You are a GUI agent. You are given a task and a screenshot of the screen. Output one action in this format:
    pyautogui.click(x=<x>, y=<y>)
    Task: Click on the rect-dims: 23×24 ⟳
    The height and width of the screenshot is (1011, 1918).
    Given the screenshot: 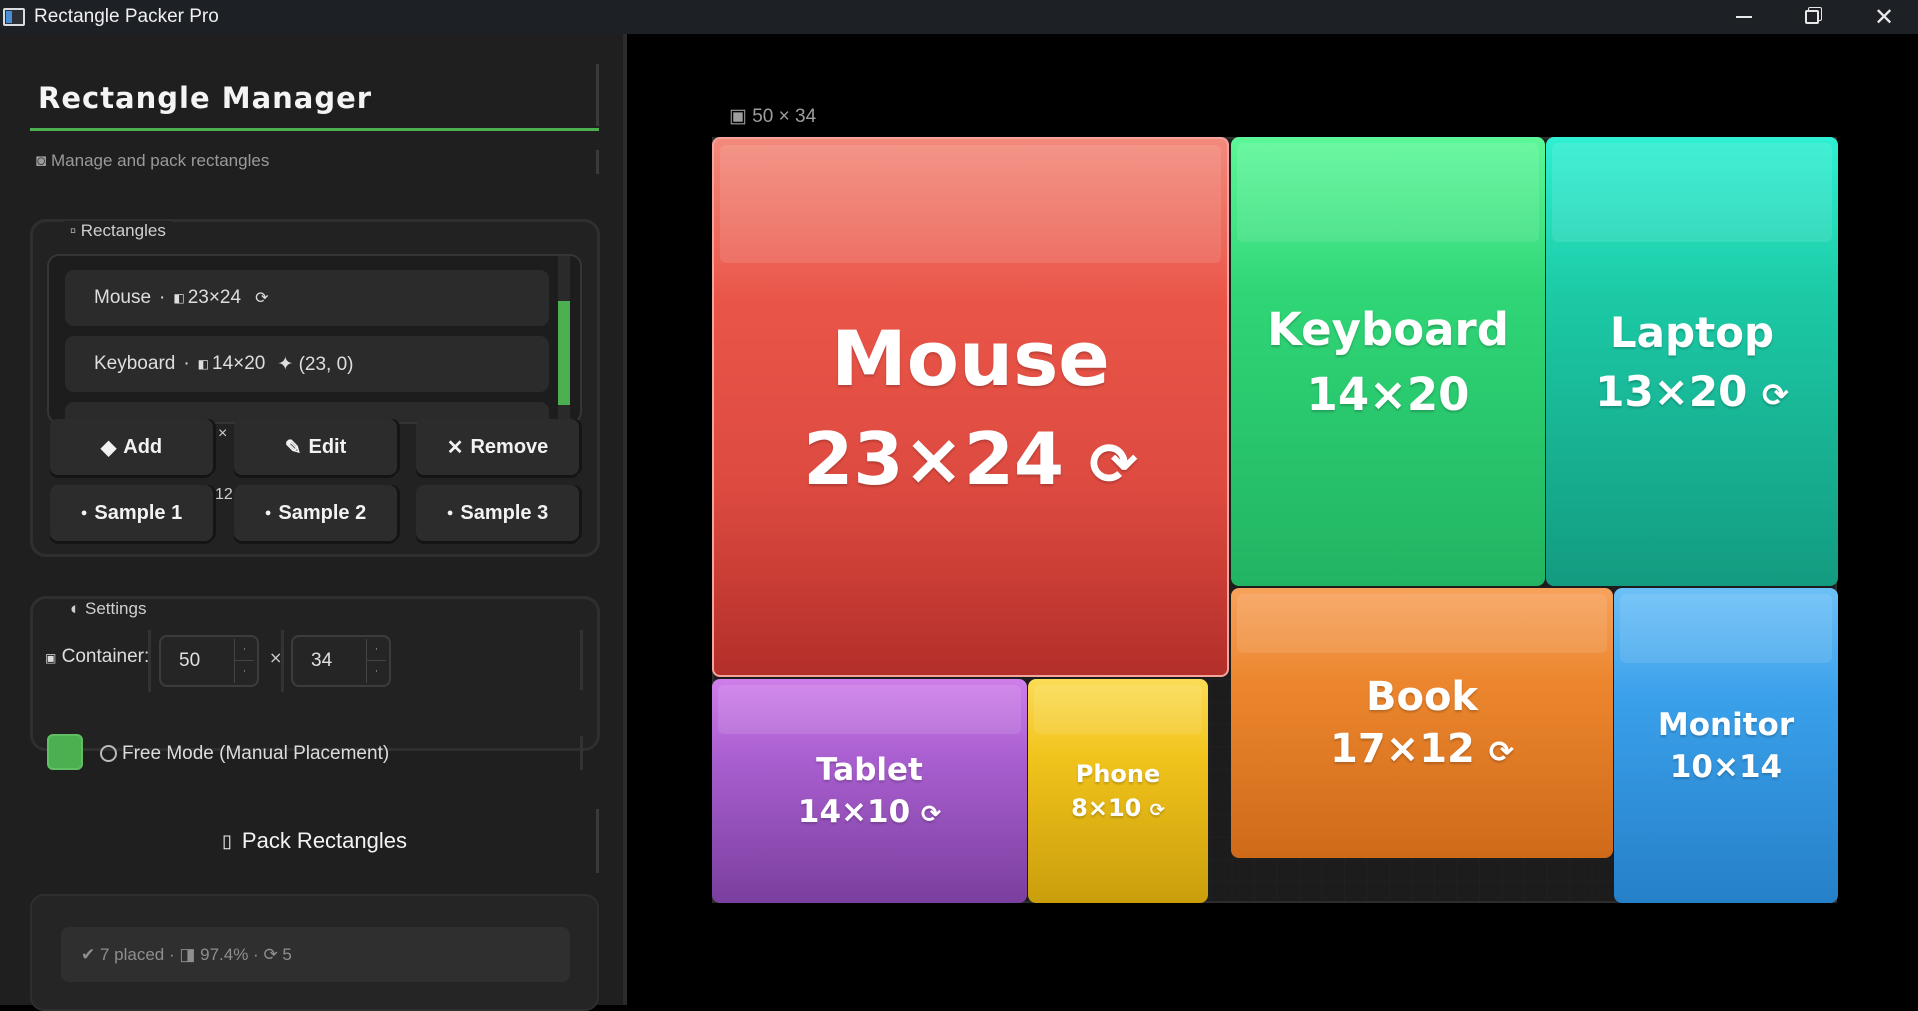 What is the action you would take?
    pyautogui.click(x=970, y=458)
    